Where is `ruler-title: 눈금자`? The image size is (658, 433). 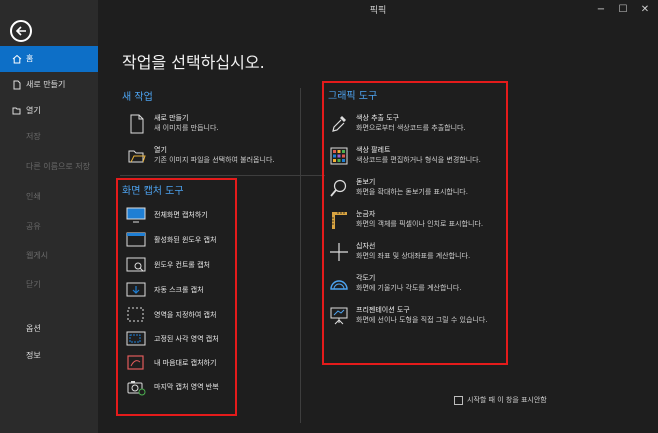 ruler-title: 눈금자 is located at coordinates (366, 214).